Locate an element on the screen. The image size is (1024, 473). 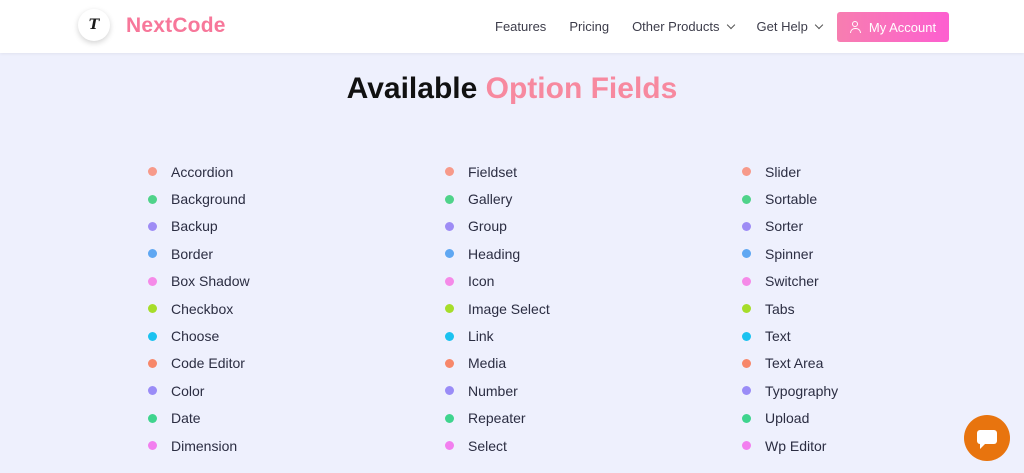
field-label: Sorter is located at coordinates (784, 226).